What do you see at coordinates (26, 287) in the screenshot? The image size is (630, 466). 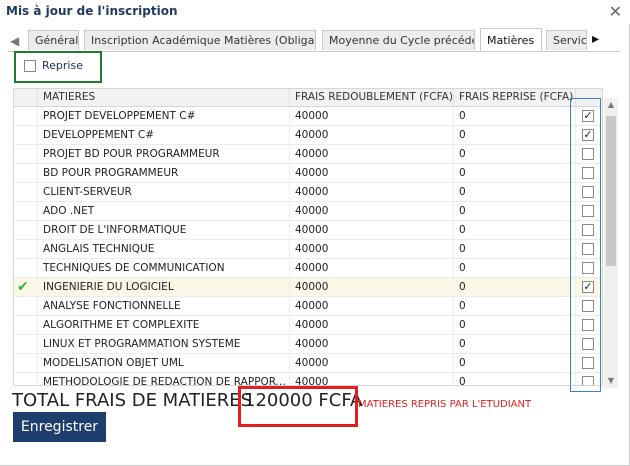 I see `current-row-check-icon: ✔` at bounding box center [26, 287].